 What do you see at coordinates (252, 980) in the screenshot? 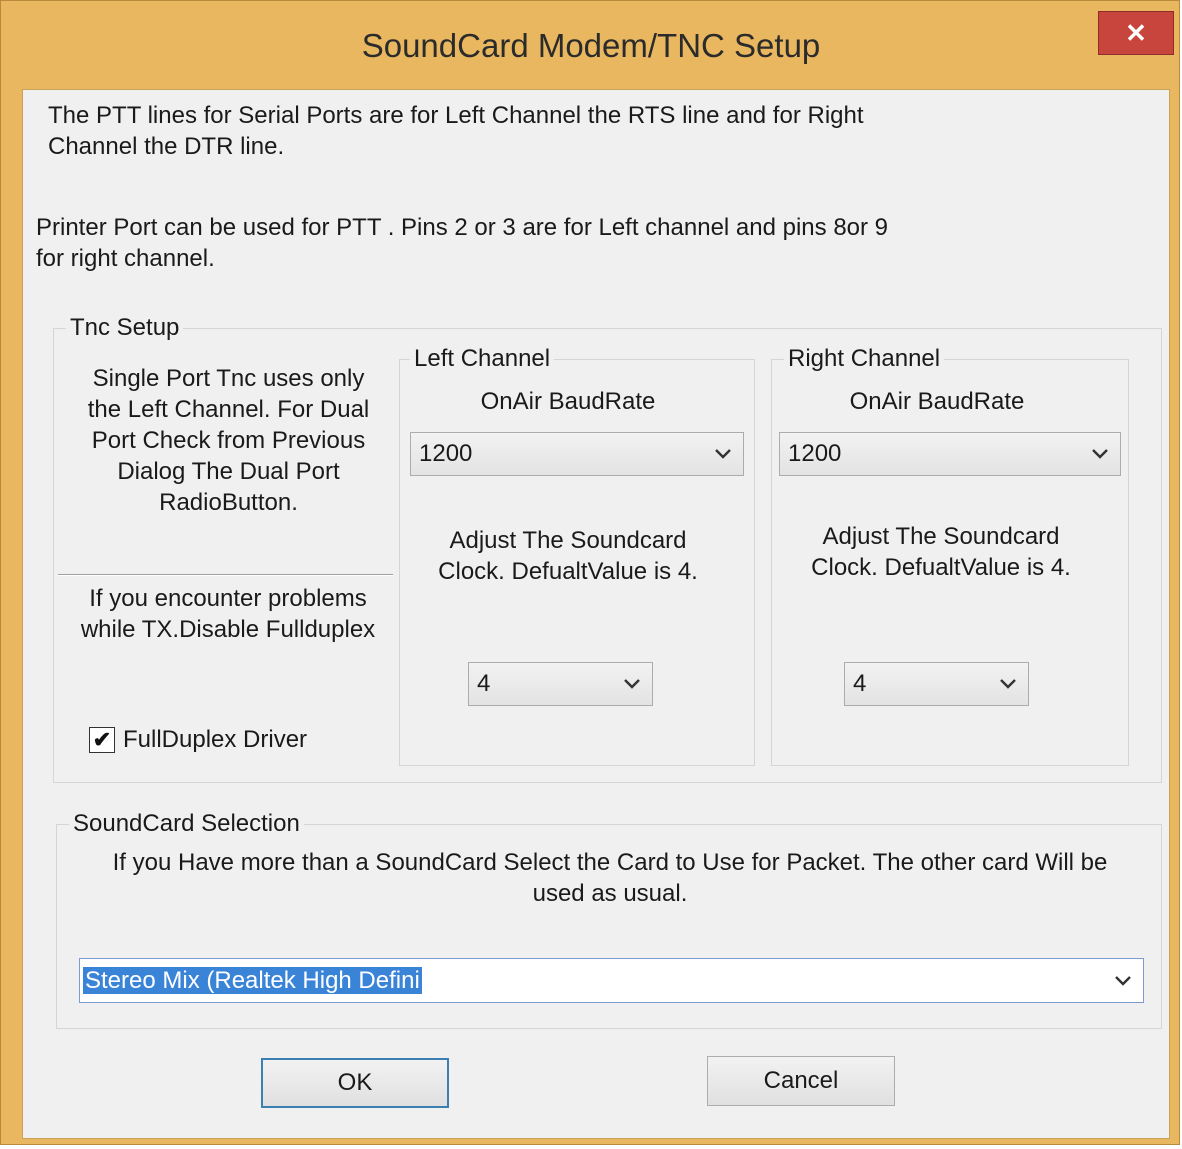
I see `soundcard-selected-value: Stereo Mix (Realtek High Defini` at bounding box center [252, 980].